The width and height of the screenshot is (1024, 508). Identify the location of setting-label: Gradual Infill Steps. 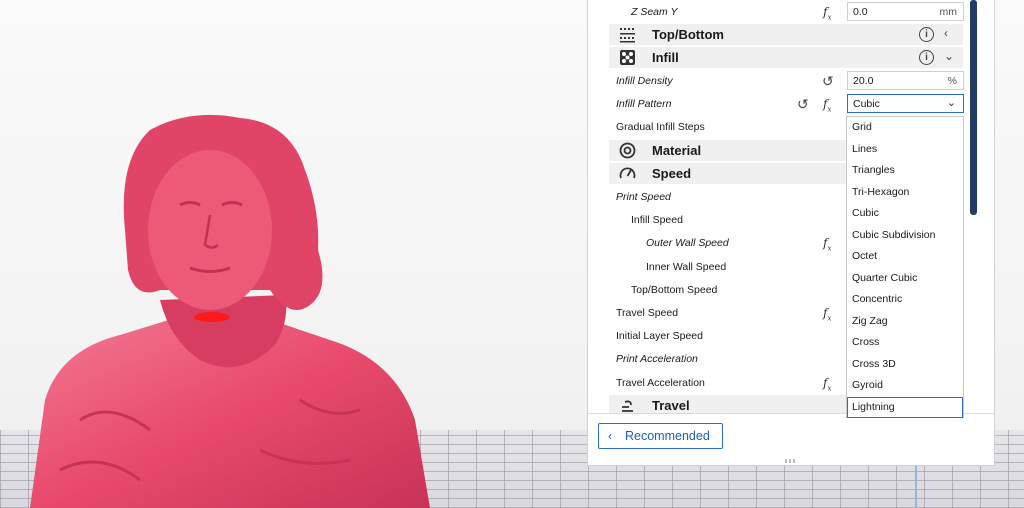
(660, 127).